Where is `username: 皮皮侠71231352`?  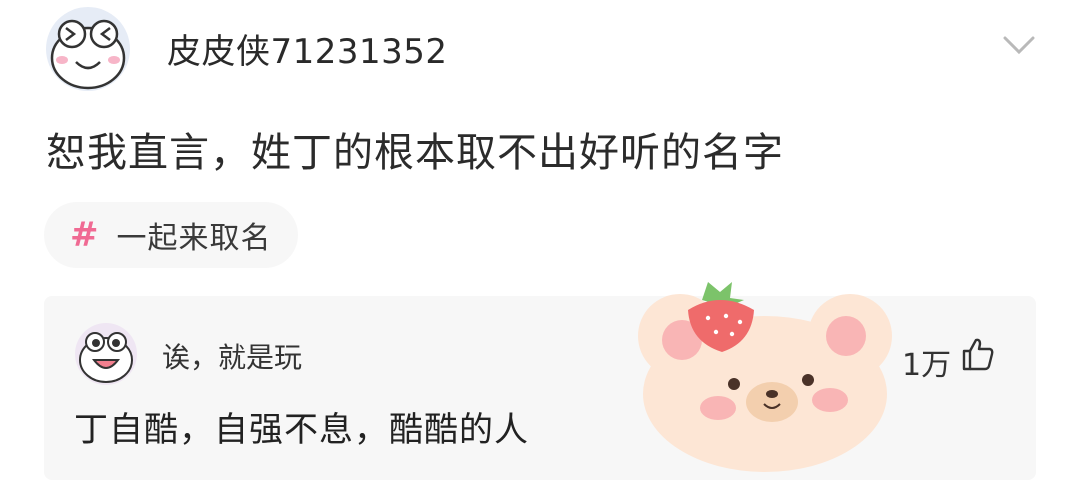
username: 皮皮侠71231352 is located at coordinates (307, 48).